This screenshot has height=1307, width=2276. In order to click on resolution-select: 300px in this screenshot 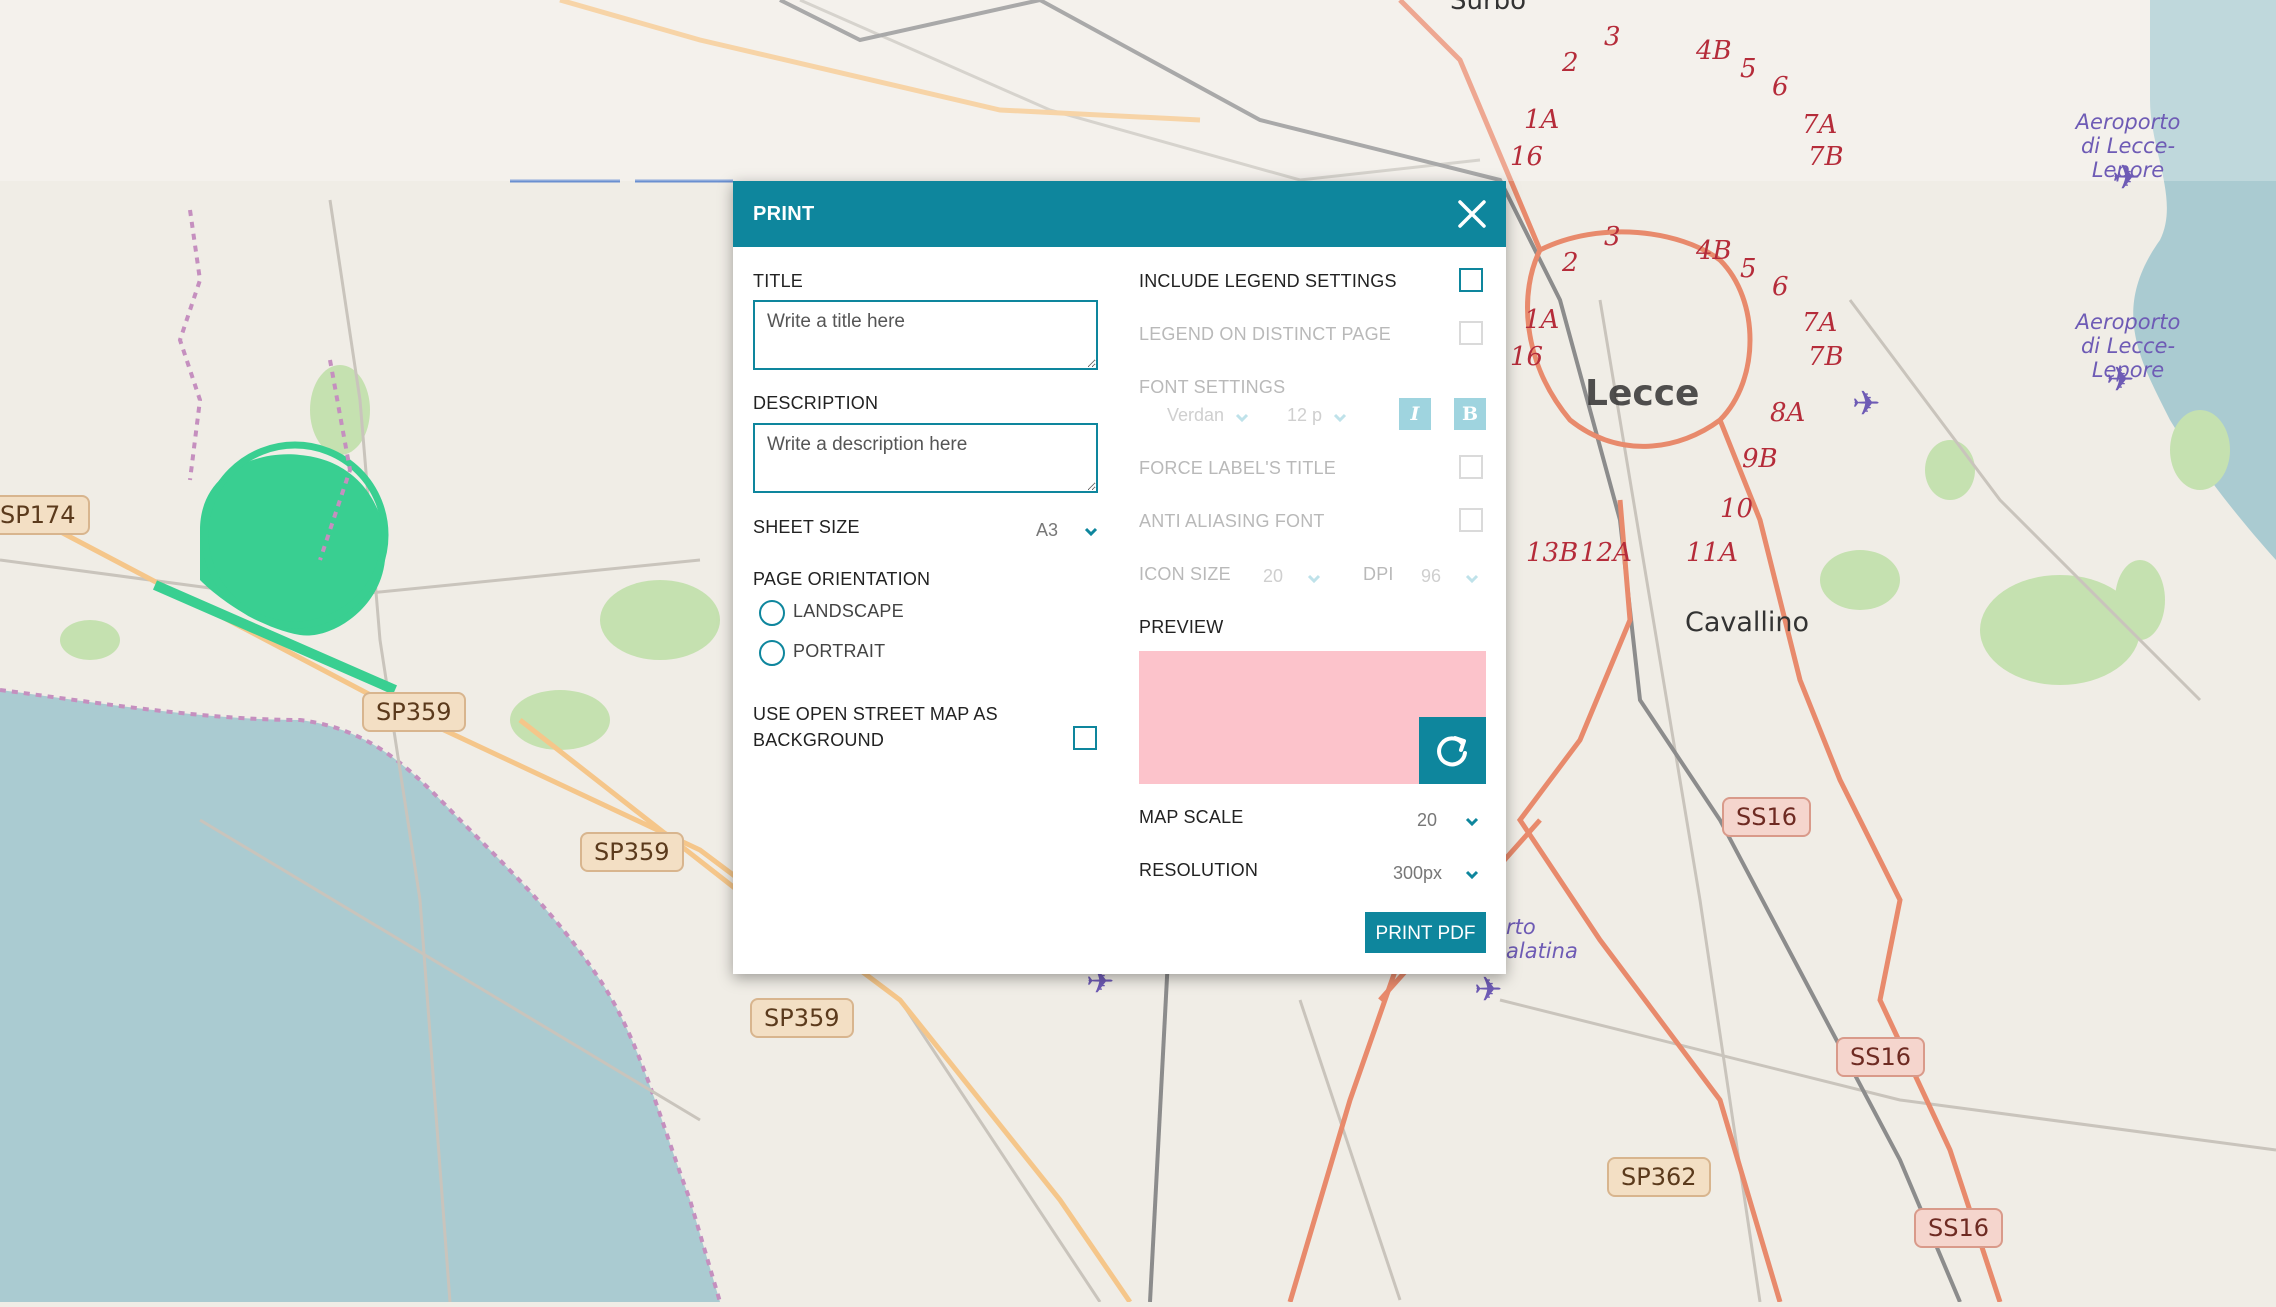, I will do `click(1438, 871)`.